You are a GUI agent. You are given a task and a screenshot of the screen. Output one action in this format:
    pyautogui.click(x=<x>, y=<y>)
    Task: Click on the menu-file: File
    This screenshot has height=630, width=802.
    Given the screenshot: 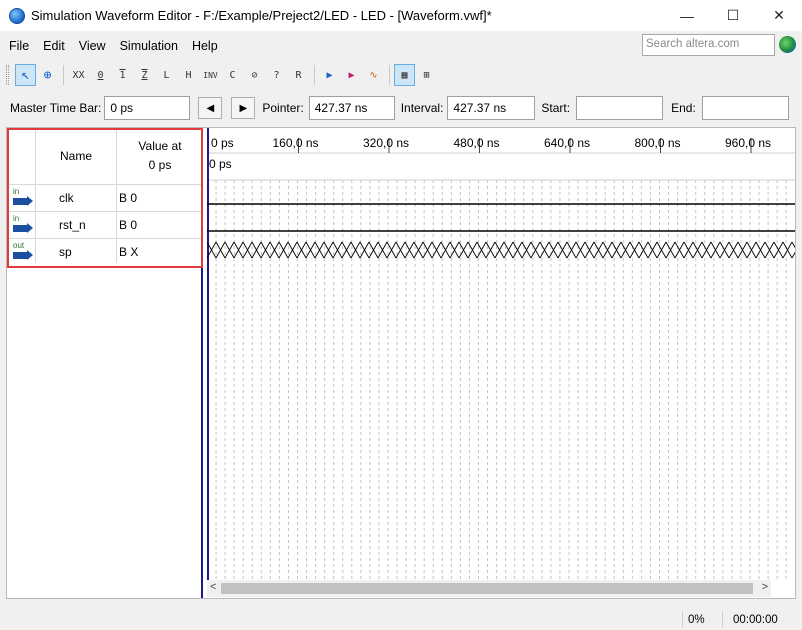 What is the action you would take?
    pyautogui.click(x=19, y=46)
    